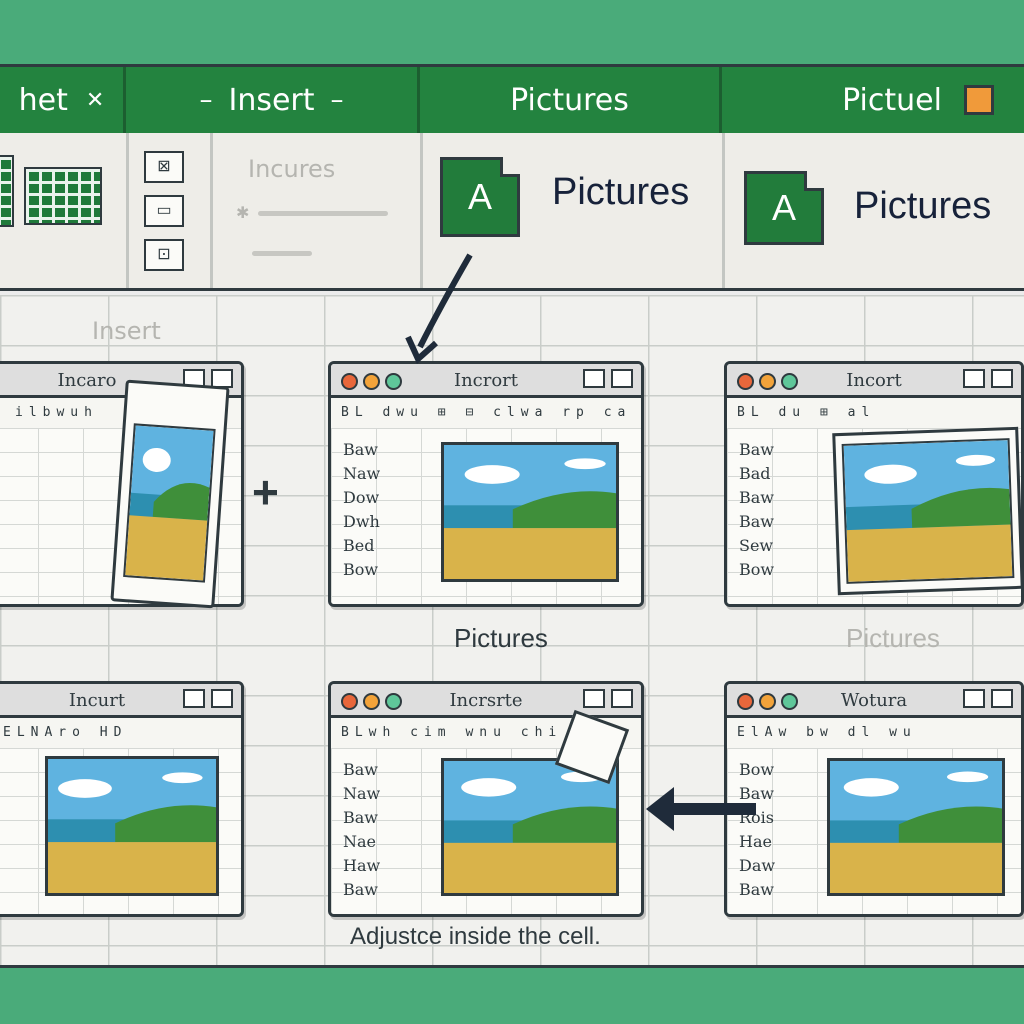 The width and height of the screenshot is (1024, 1024). I want to click on arrow-left-icon, so click(701, 809).